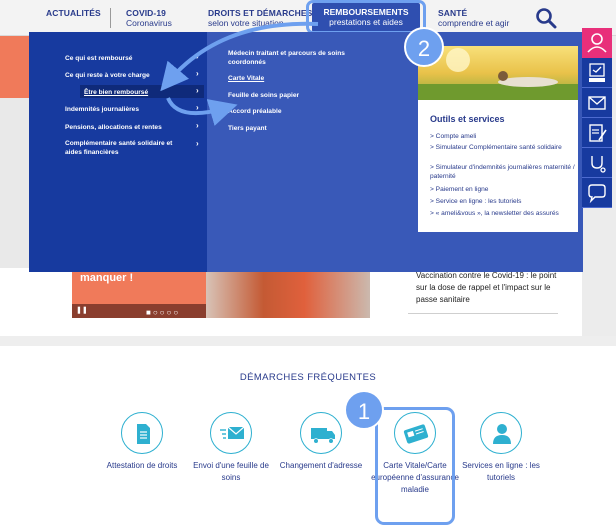  I want to click on mail-send-icon, so click(231, 433).